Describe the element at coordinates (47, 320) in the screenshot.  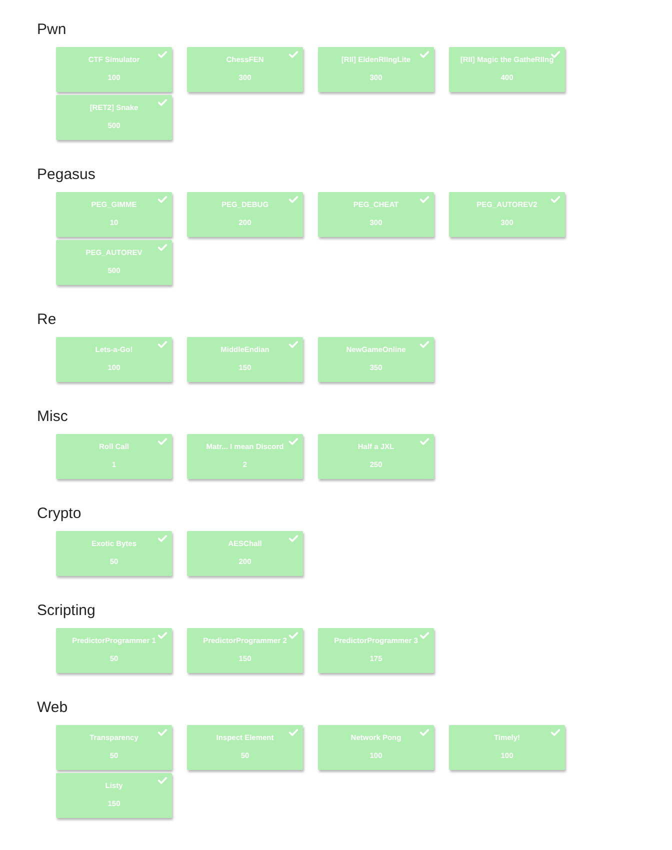
I see `category-heading: Re` at that location.